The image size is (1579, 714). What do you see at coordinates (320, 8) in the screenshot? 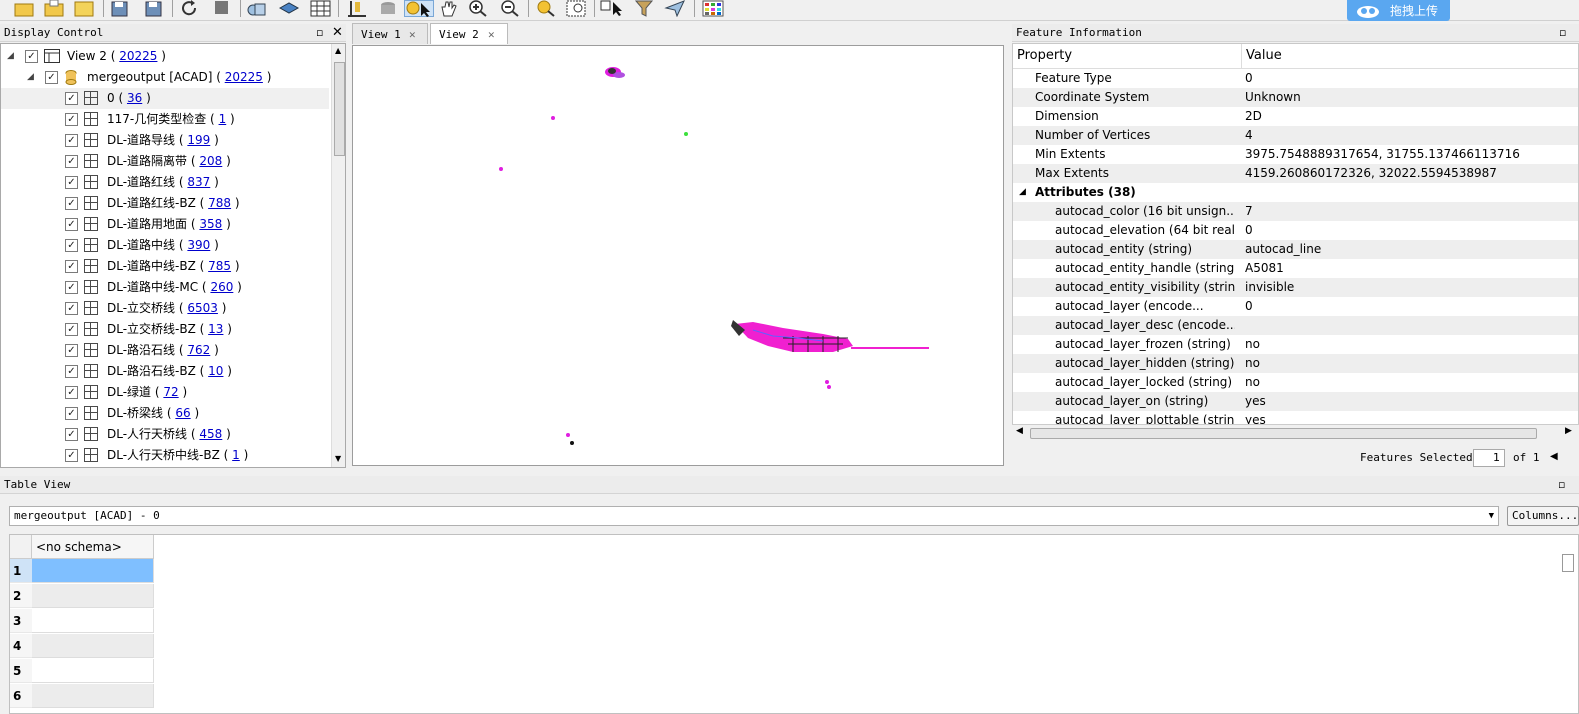
I see `table-icon` at bounding box center [320, 8].